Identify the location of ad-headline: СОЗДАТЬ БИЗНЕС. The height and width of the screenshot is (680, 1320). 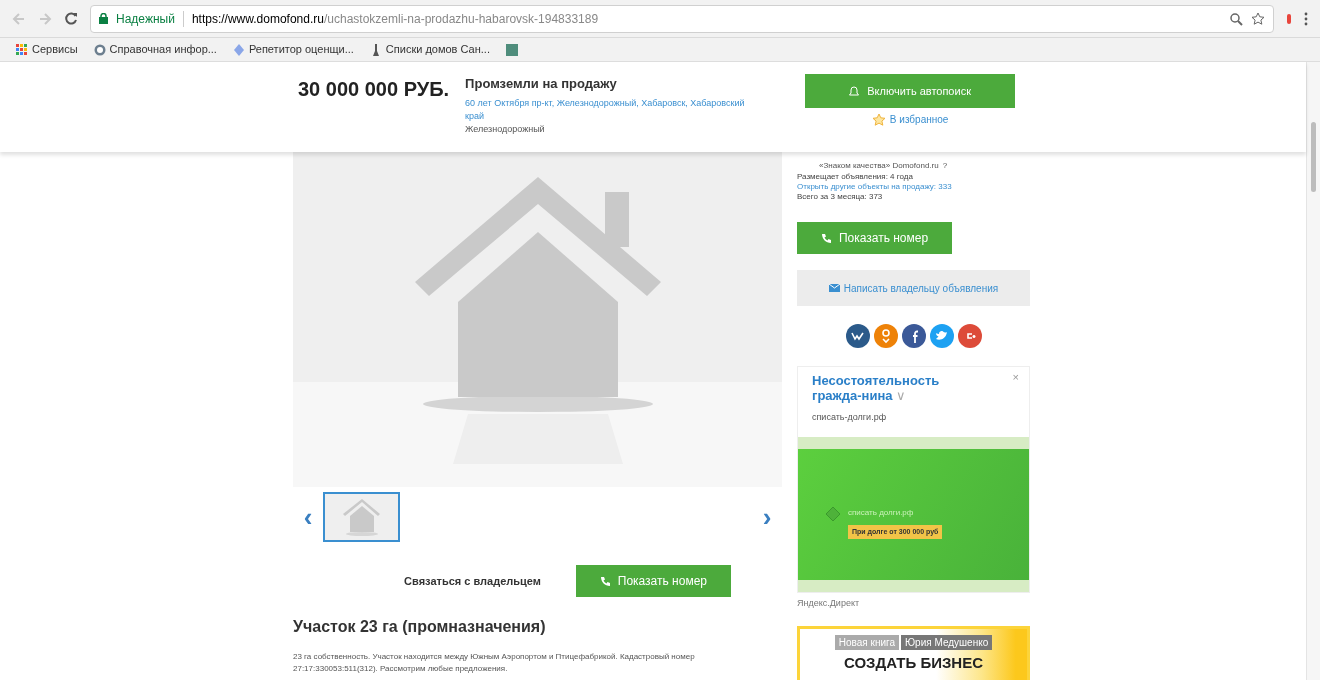
(913, 663).